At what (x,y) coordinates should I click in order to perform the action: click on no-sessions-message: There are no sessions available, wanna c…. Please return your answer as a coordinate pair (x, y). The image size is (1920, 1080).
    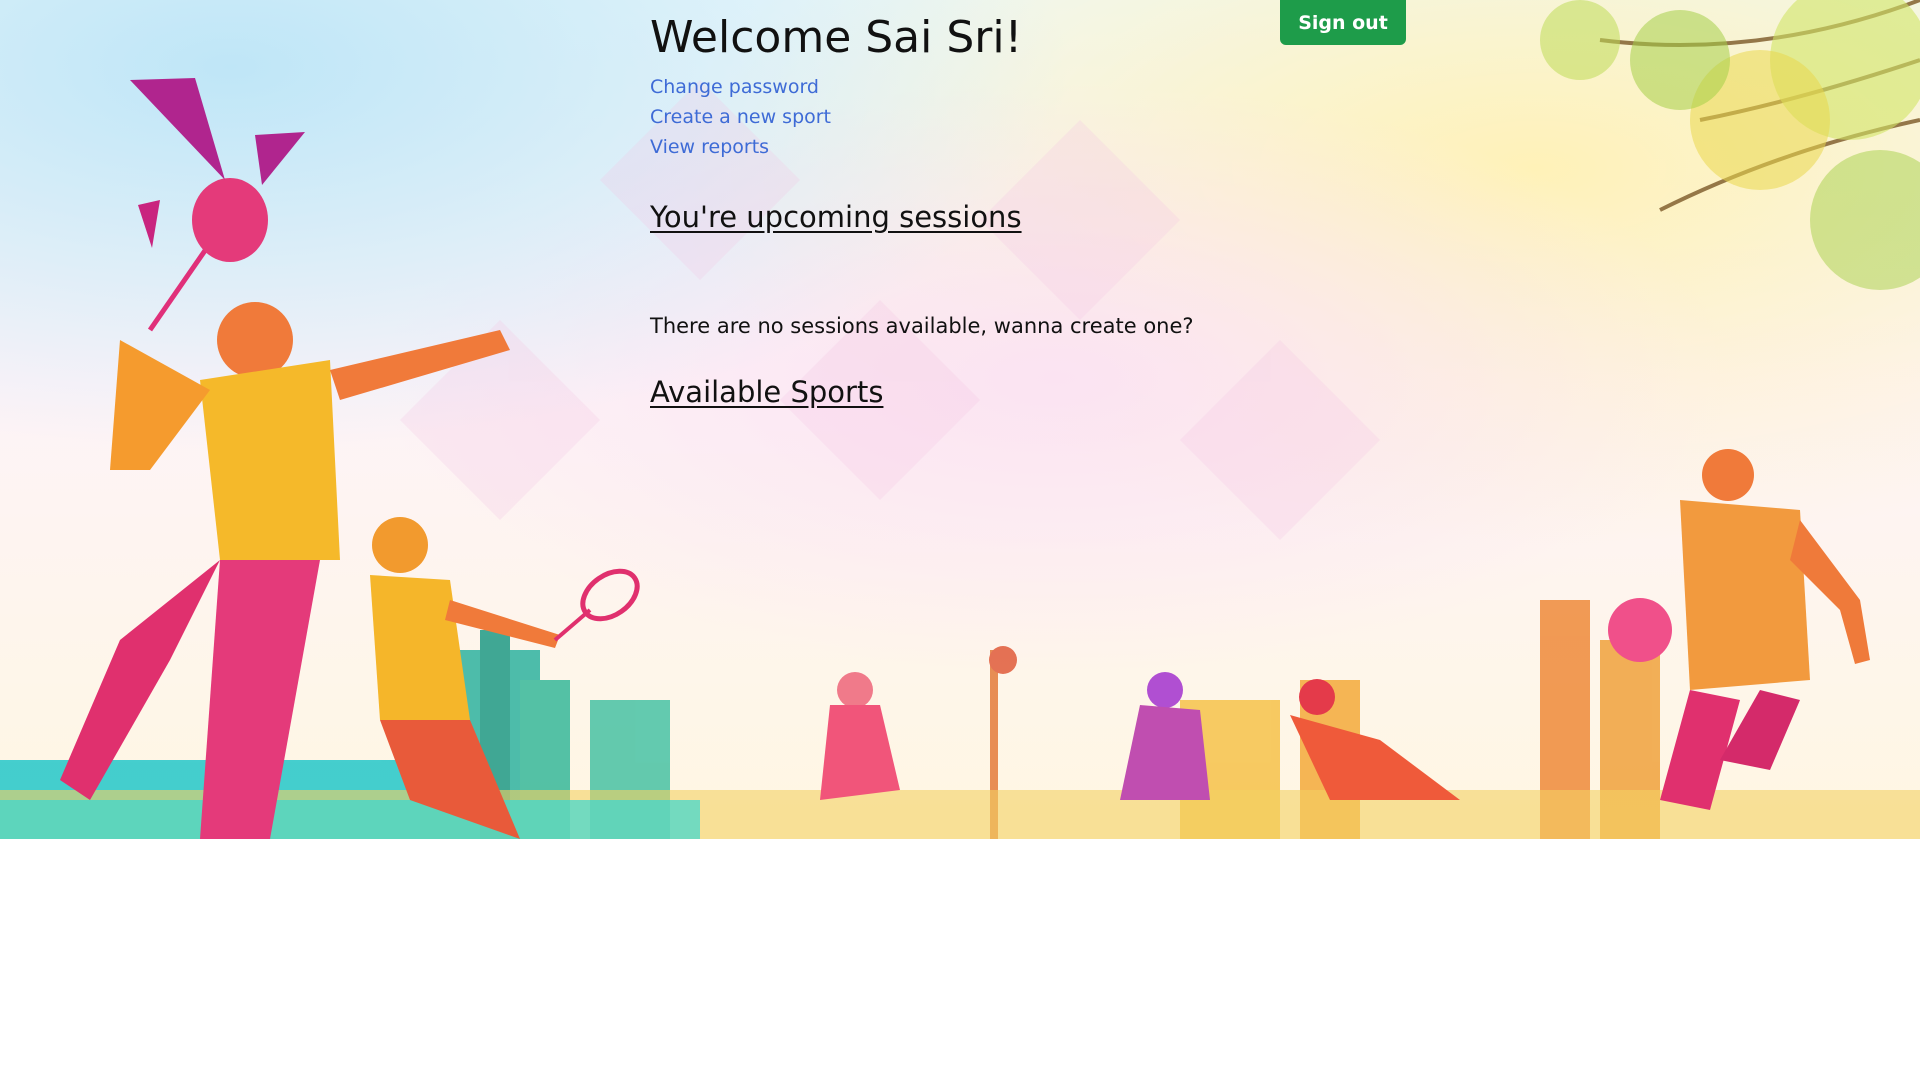
    Looking at the image, I should click on (922, 326).